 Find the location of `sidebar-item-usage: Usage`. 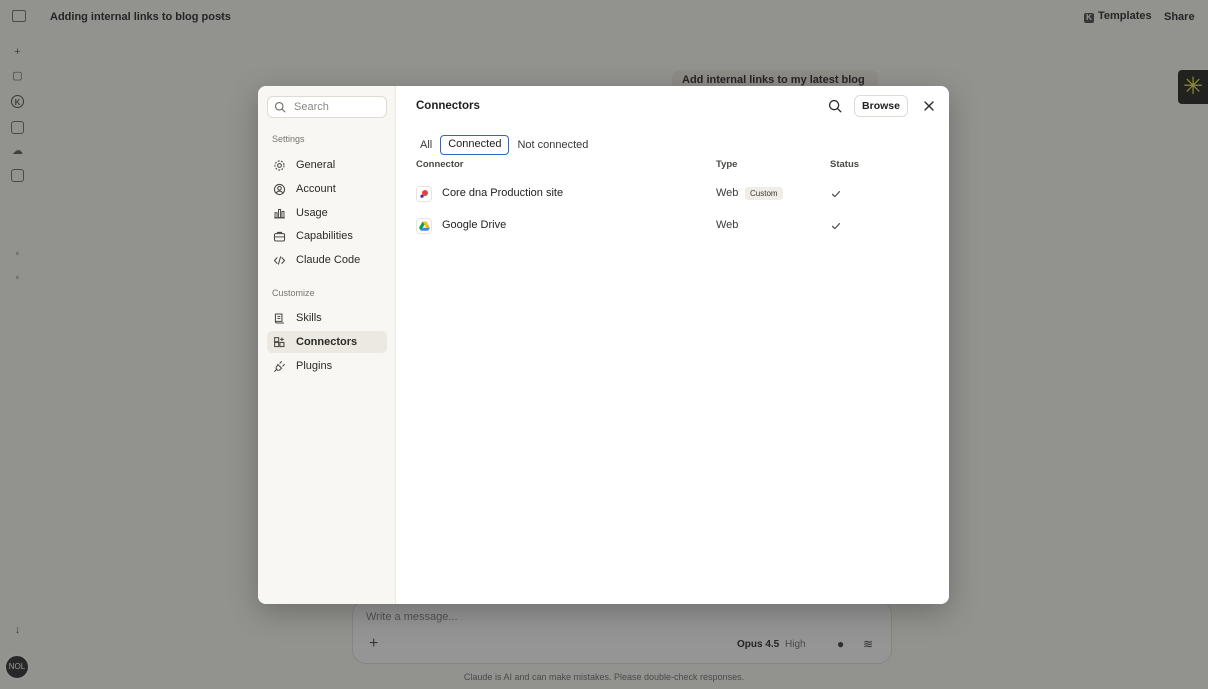

sidebar-item-usage: Usage is located at coordinates (327, 213).